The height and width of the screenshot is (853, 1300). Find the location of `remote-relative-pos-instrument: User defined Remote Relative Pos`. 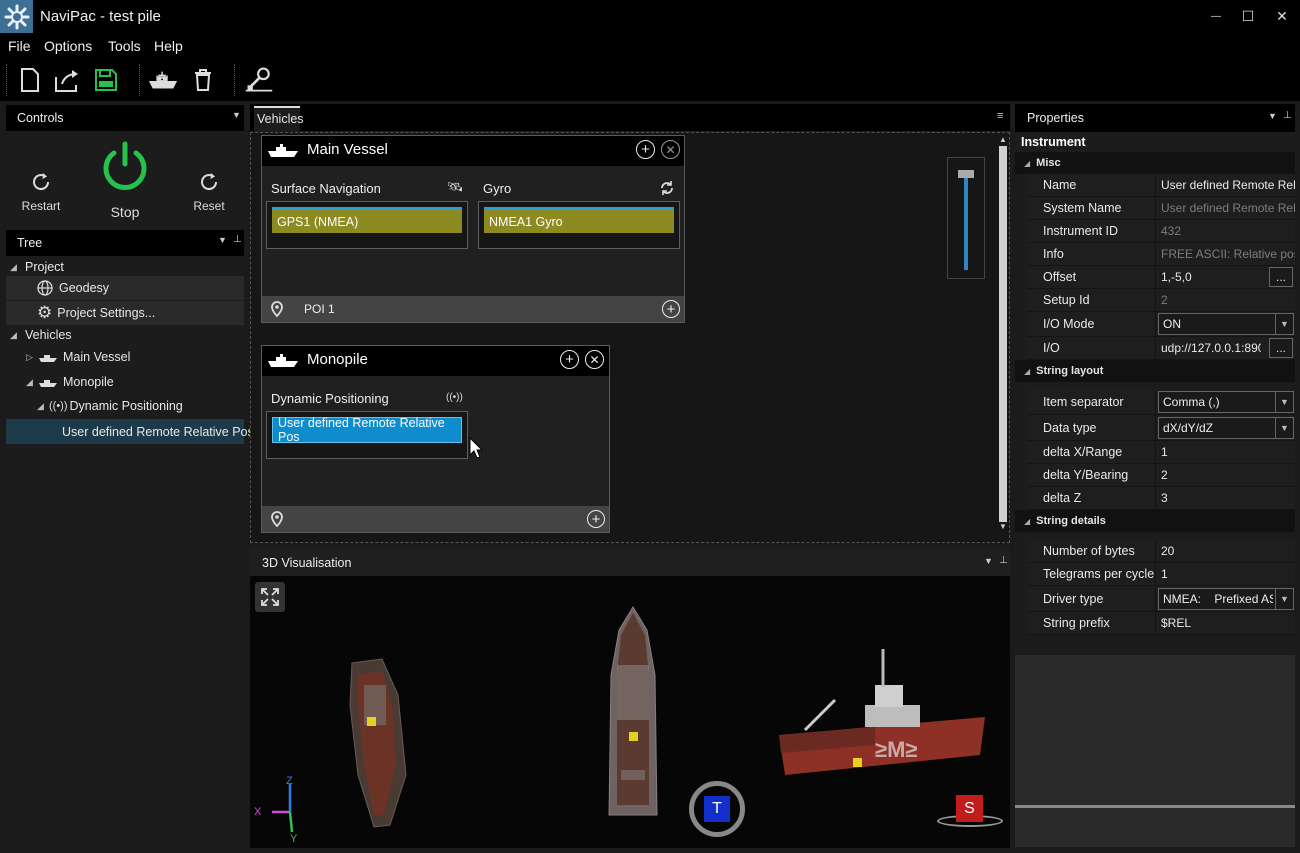

remote-relative-pos-instrument: User defined Remote Relative Pos is located at coordinates (367, 430).